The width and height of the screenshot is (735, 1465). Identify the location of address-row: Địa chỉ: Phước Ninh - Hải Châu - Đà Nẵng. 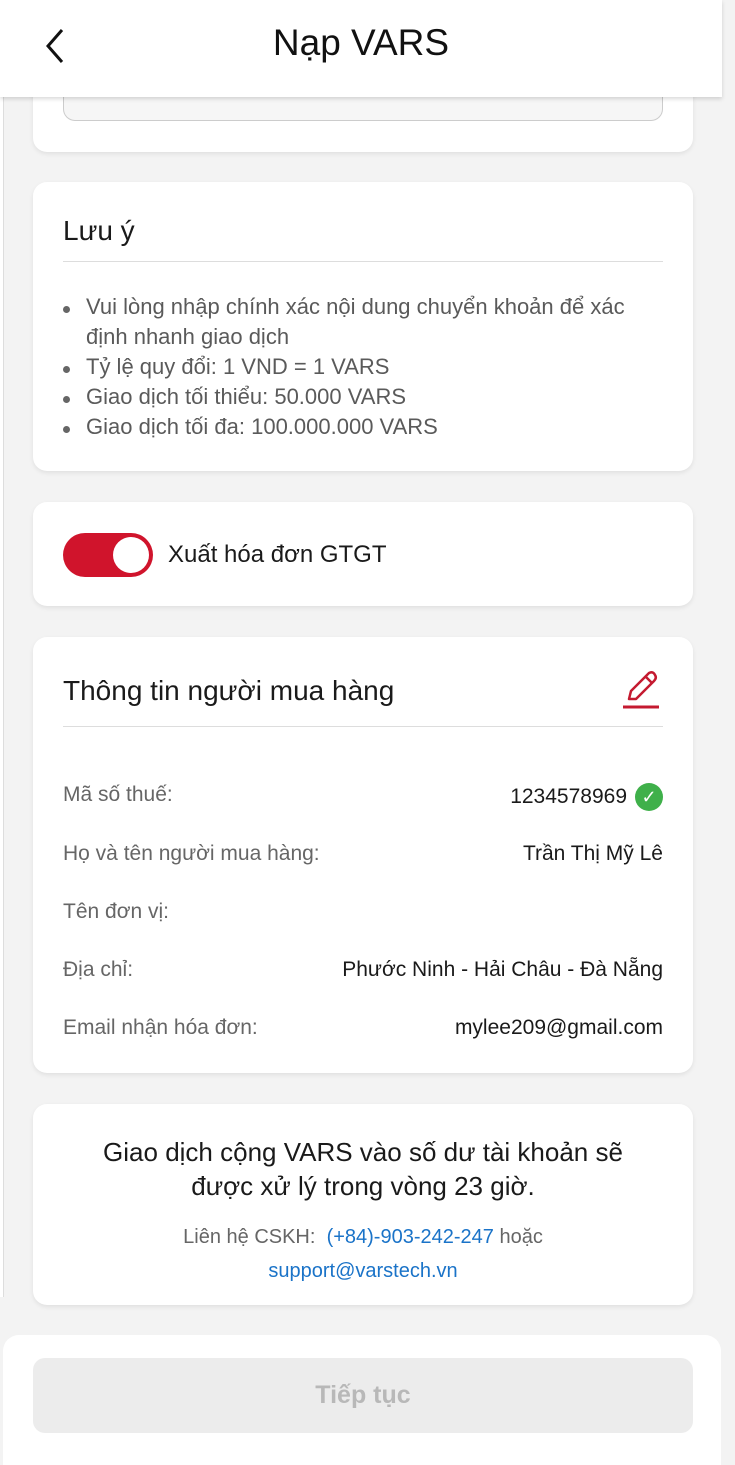
(363, 973).